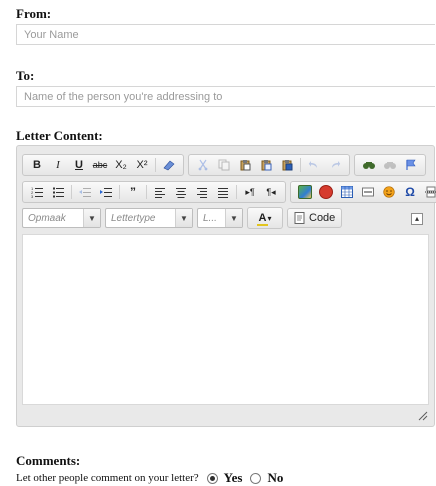 The width and height of the screenshot is (436, 486). I want to click on font-combo: Lettertype ▼, so click(149, 218).